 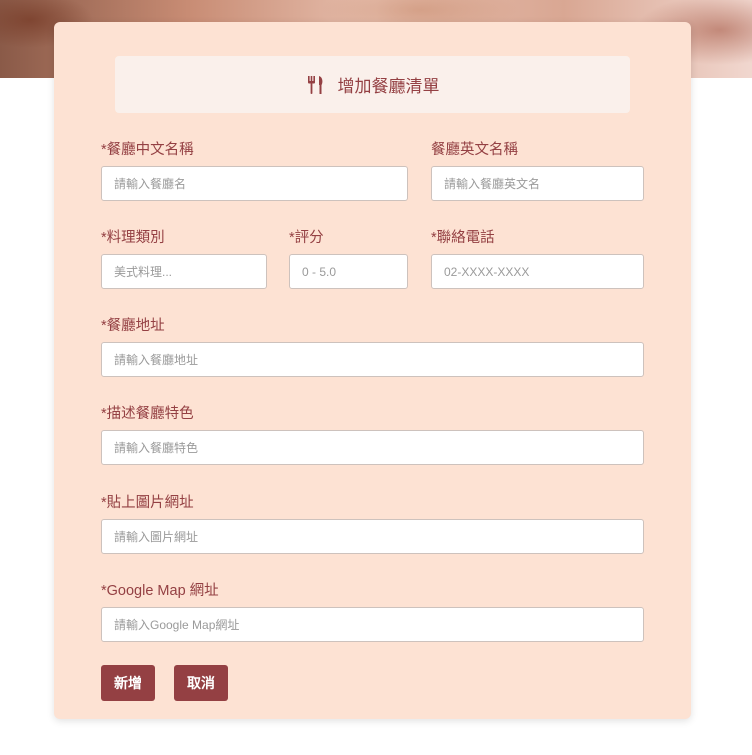 What do you see at coordinates (537, 183) in the screenshot?
I see `restaurant-name-en-input` at bounding box center [537, 183].